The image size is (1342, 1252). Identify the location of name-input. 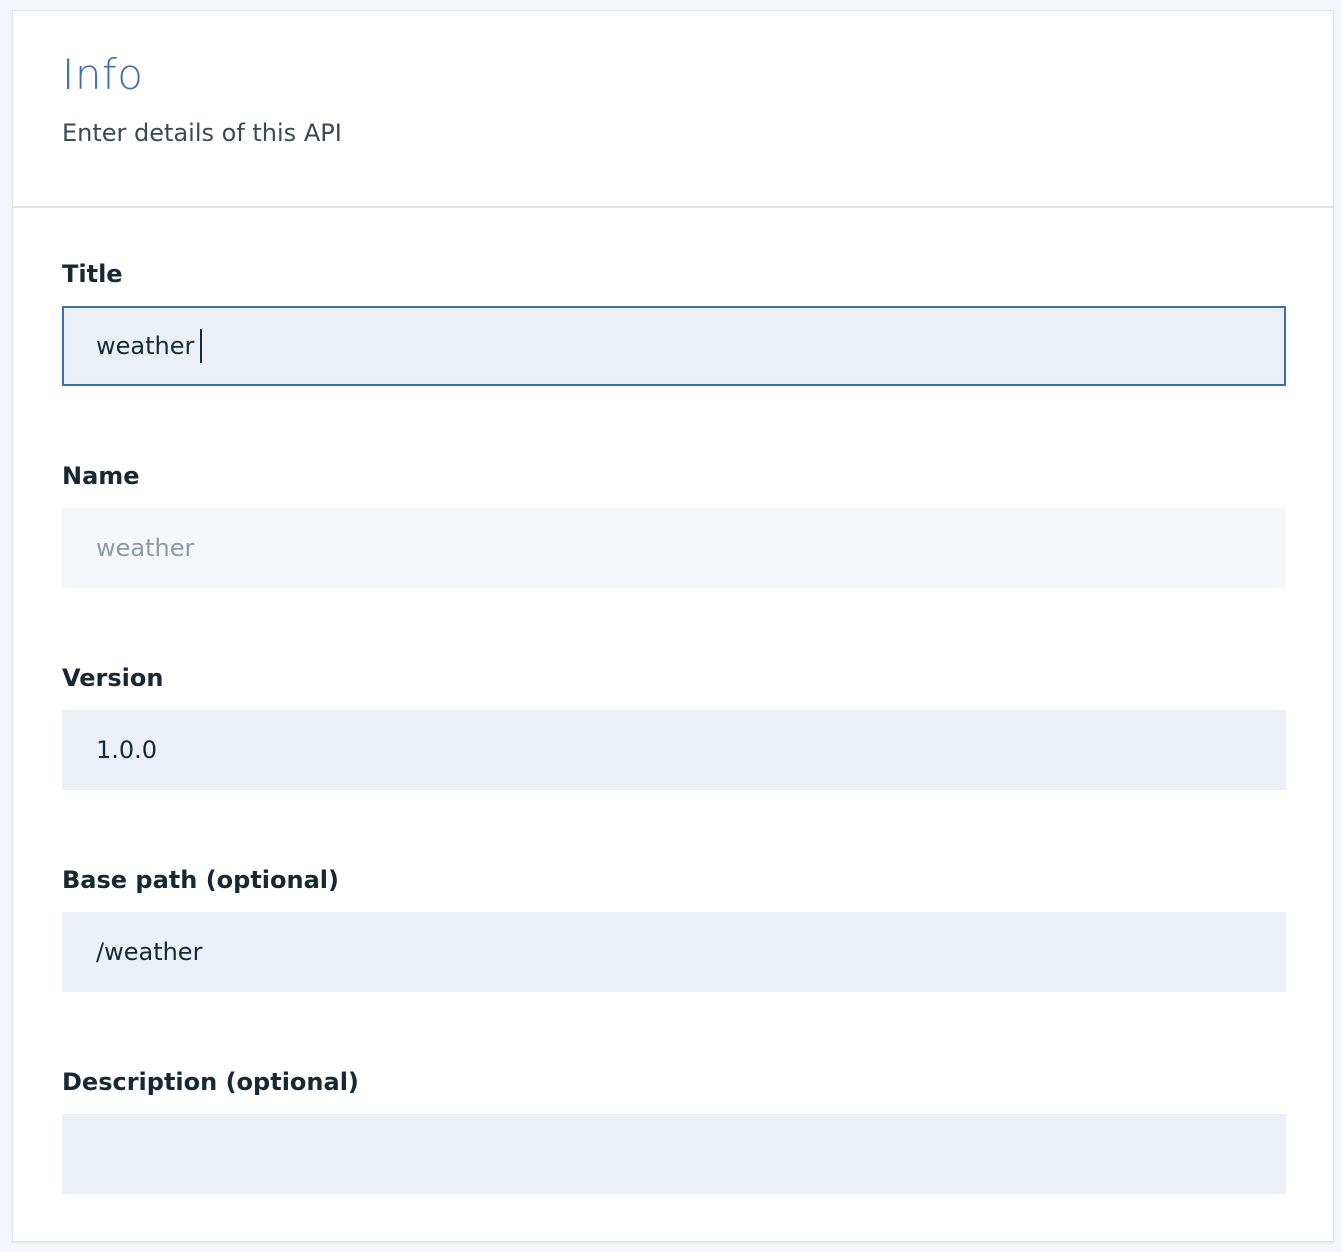
(674, 548).